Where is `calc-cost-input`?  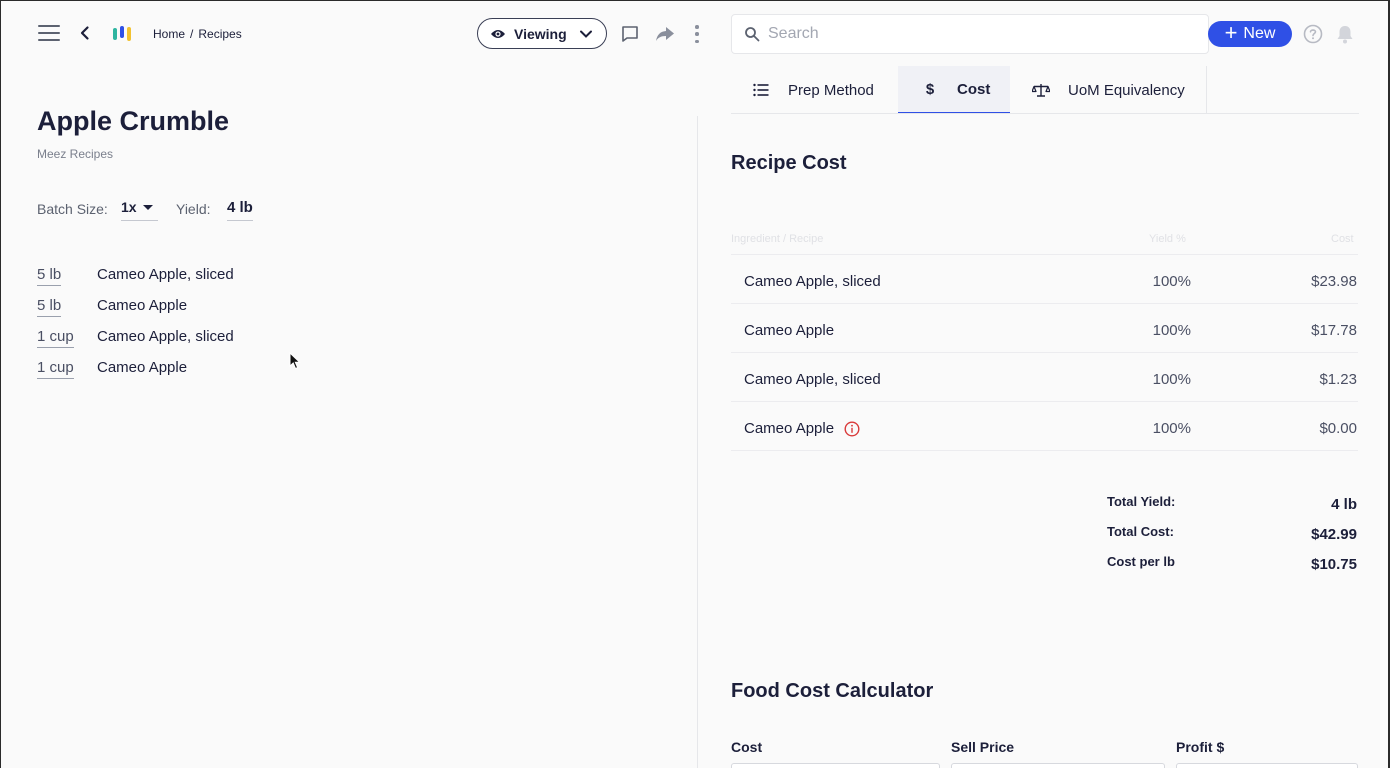
calc-cost-input is located at coordinates (835, 765).